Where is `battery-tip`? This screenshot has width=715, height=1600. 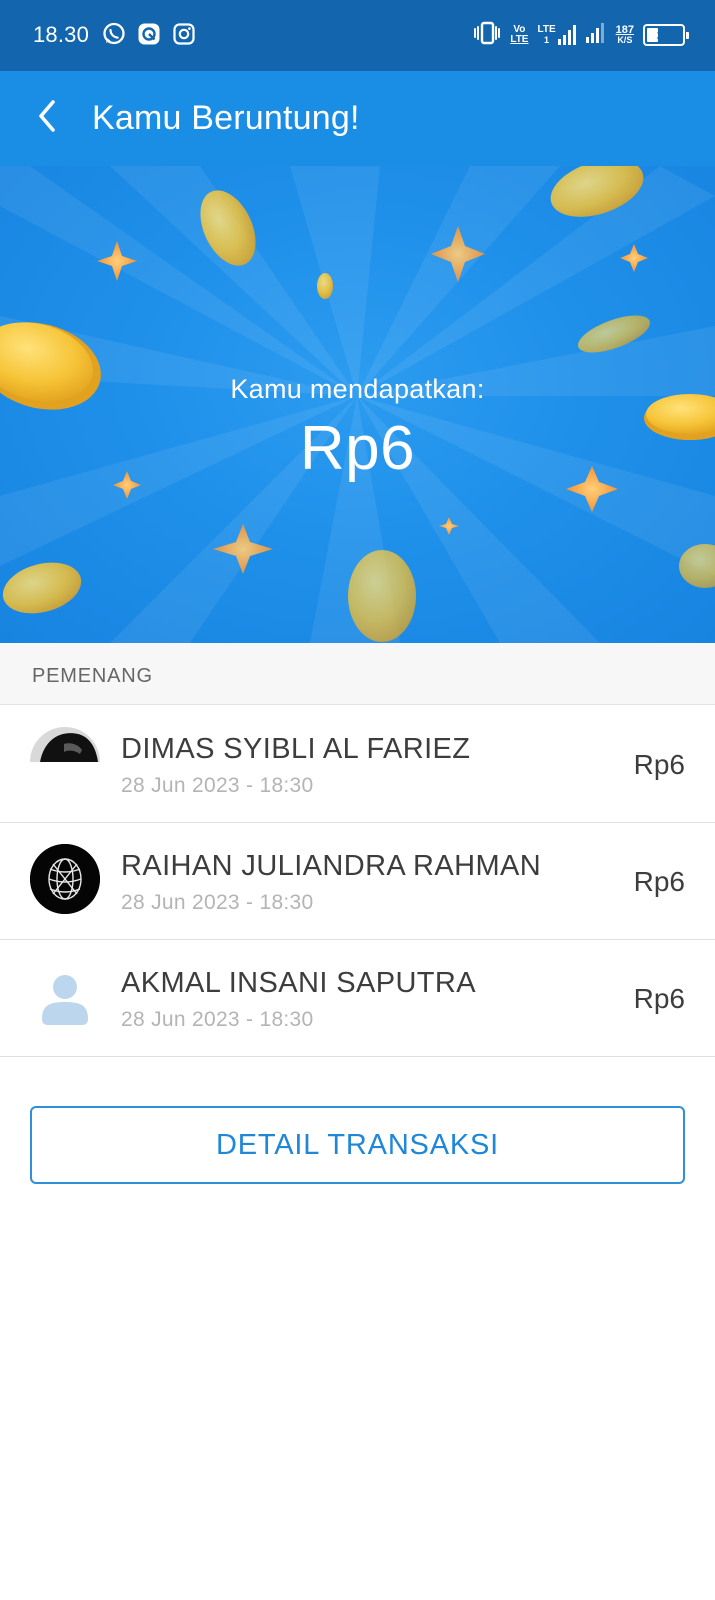 battery-tip is located at coordinates (687, 35).